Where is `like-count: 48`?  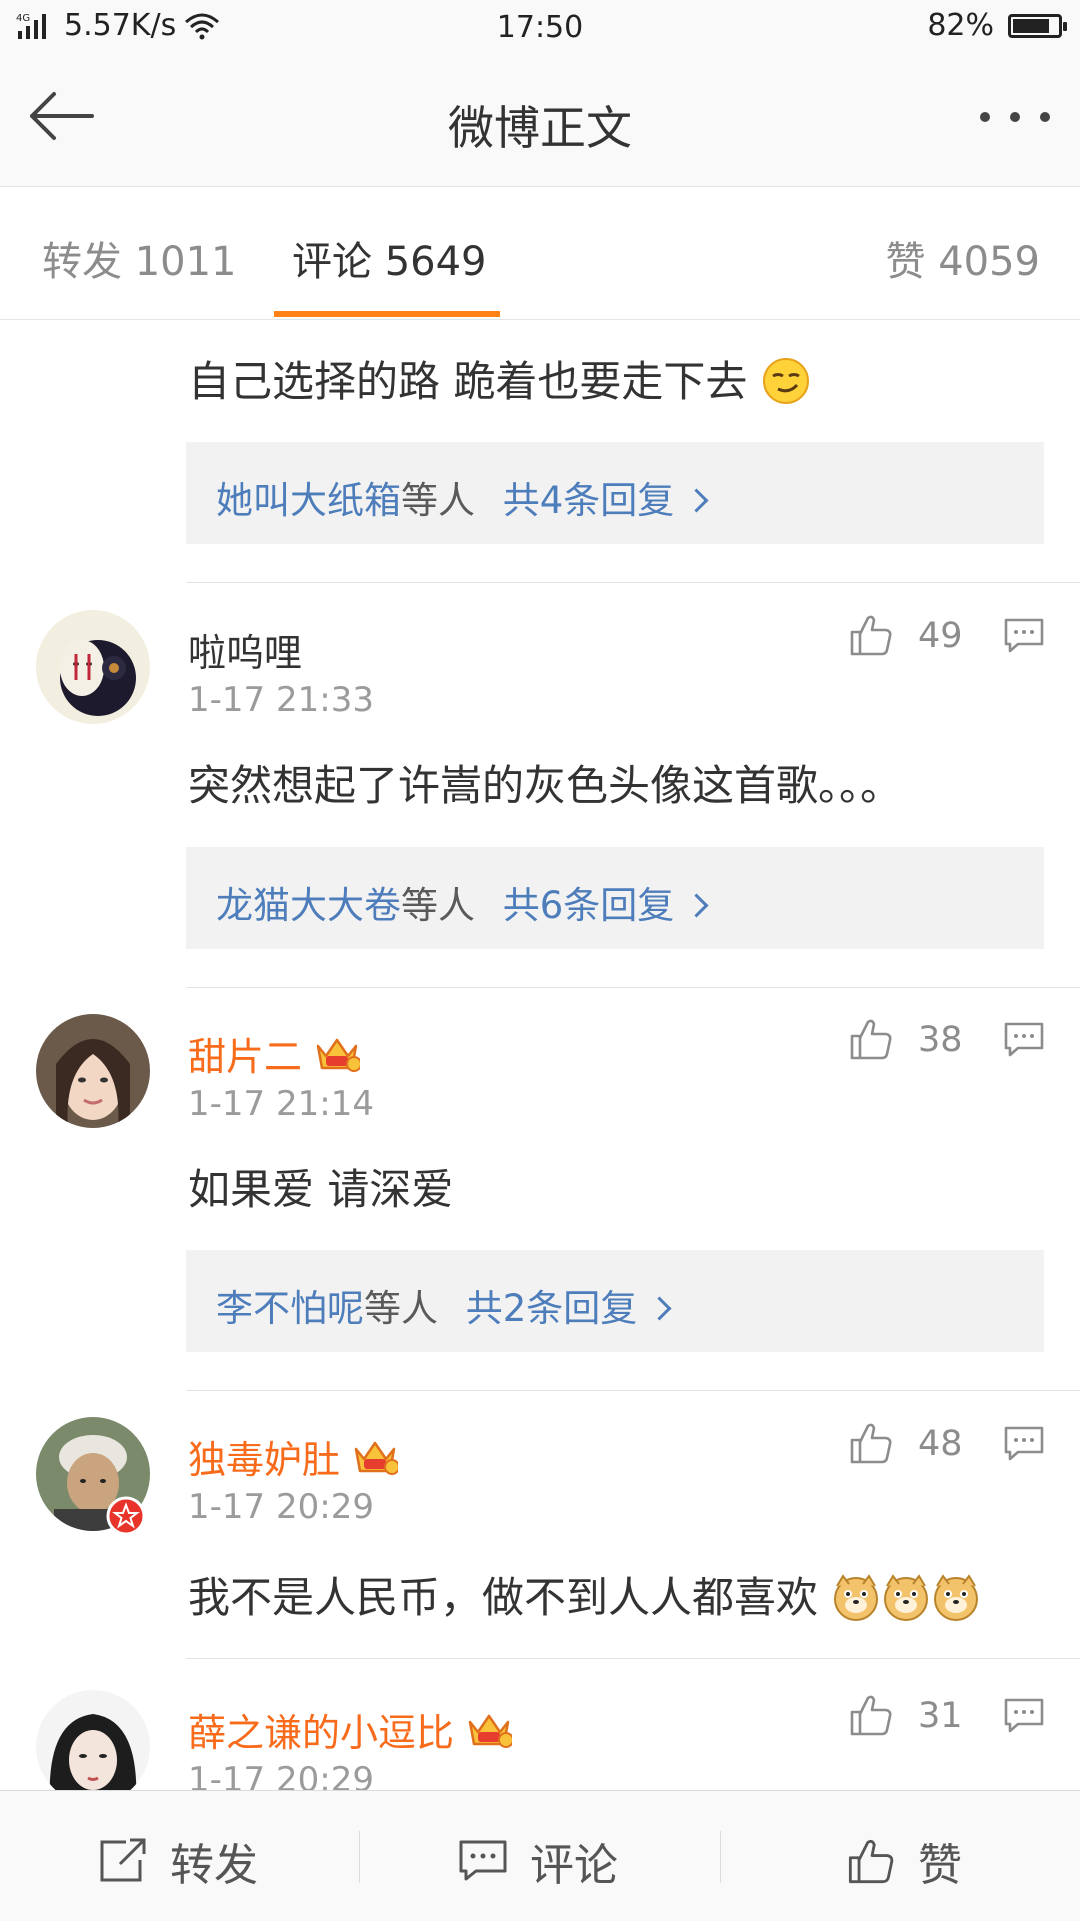
like-count: 48 is located at coordinates (940, 1444).